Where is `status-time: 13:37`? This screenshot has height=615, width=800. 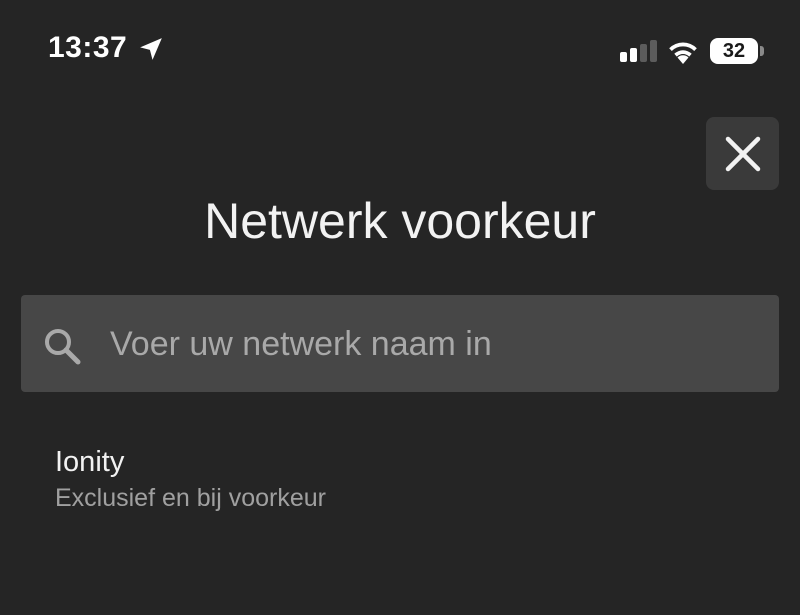
status-time: 13:37 is located at coordinates (88, 47).